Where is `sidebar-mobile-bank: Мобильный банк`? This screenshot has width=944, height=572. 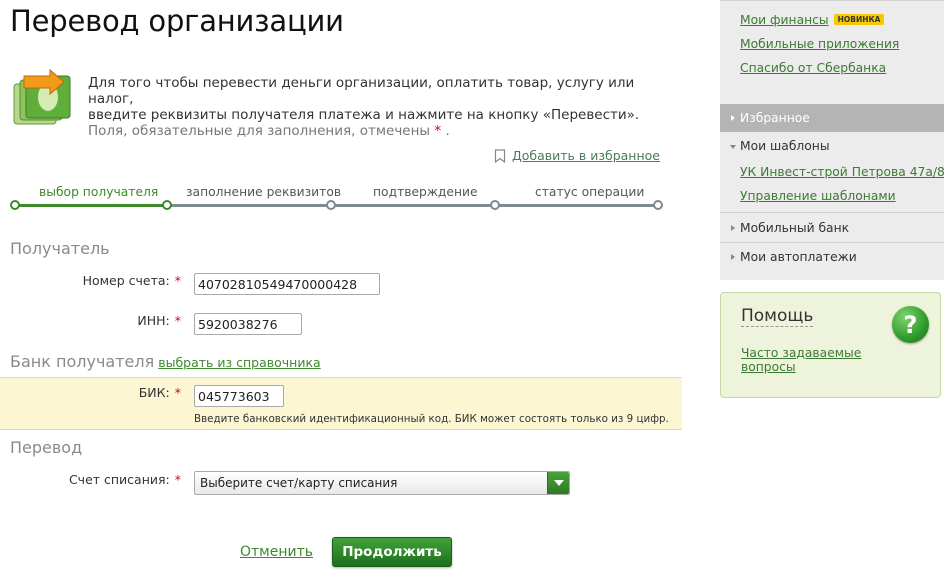 sidebar-mobile-bank: Мобильный банк is located at coordinates (794, 228).